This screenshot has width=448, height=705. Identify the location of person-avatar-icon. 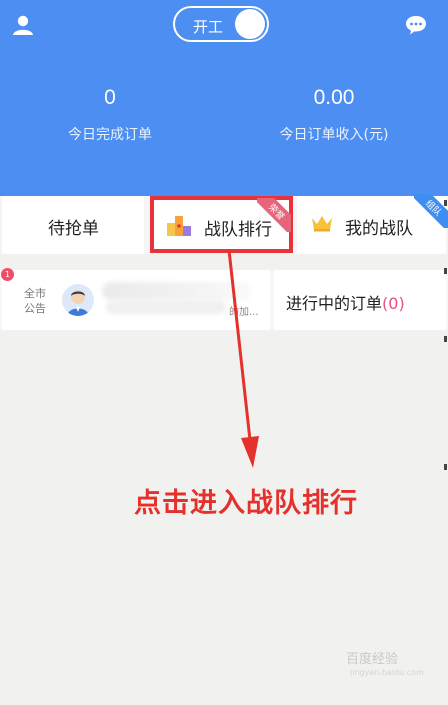
(78, 303).